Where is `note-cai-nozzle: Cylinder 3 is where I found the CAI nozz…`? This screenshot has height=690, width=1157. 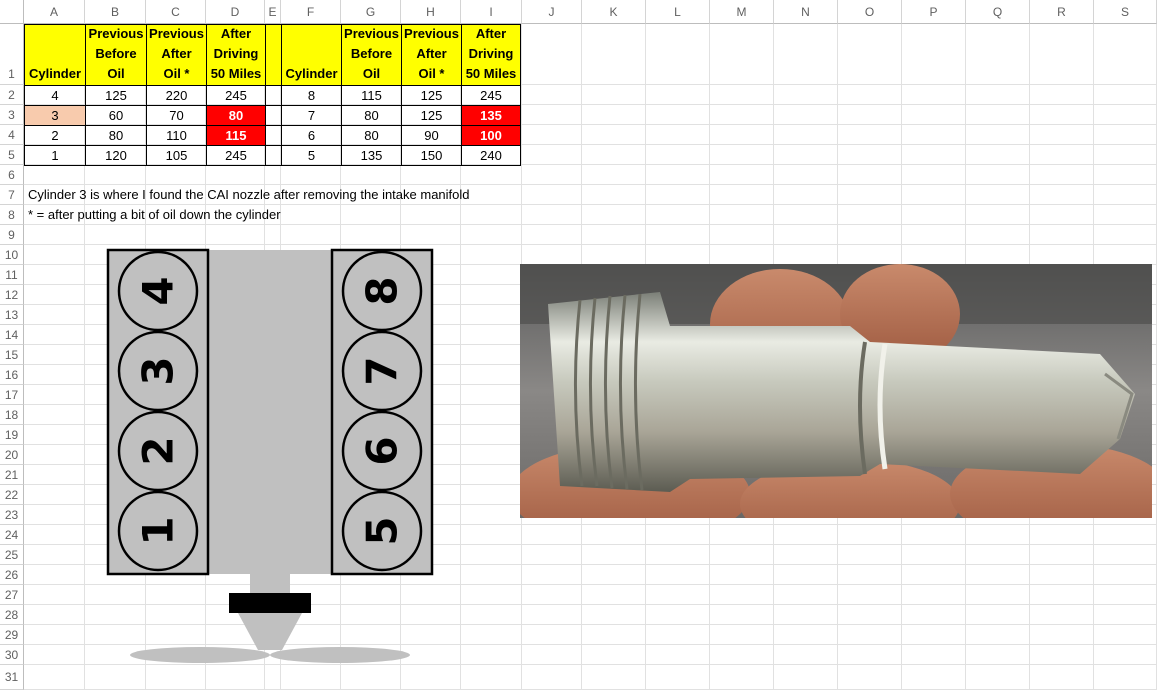
note-cai-nozzle: Cylinder 3 is where I found the CAI nozz… is located at coordinates (249, 195).